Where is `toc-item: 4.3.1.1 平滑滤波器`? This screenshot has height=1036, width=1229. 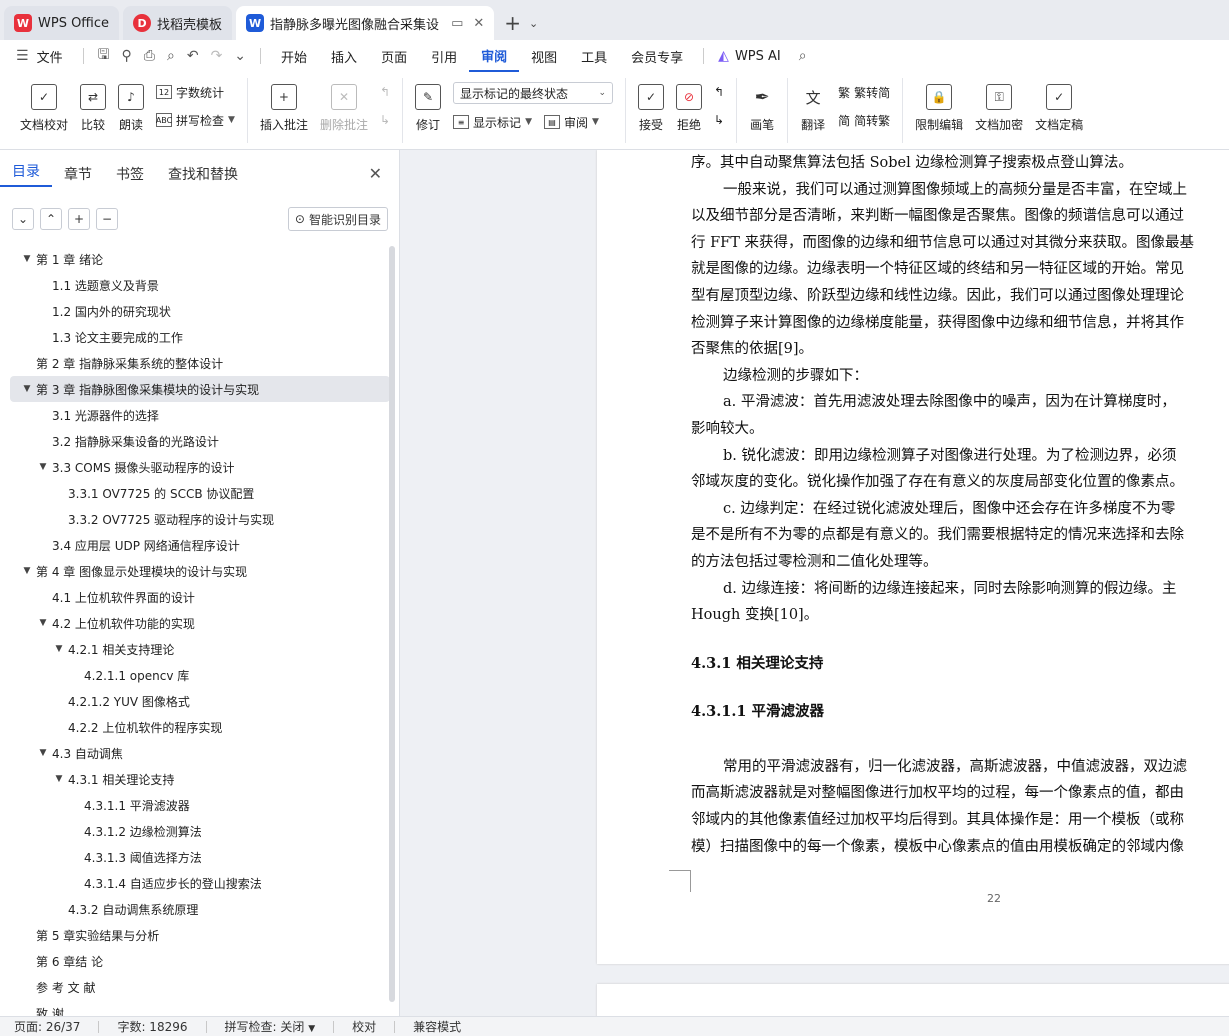 toc-item: 4.3.1.1 平滑滤波器 is located at coordinates (200, 805).